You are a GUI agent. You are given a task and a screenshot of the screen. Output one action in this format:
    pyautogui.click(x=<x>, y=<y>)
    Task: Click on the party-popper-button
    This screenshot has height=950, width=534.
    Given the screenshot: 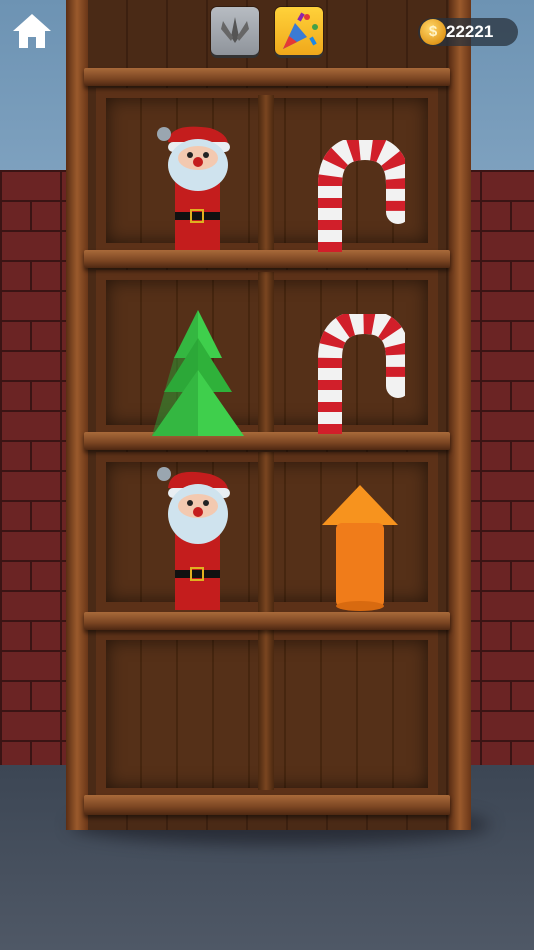 What is the action you would take?
    pyautogui.click(x=299, y=31)
    